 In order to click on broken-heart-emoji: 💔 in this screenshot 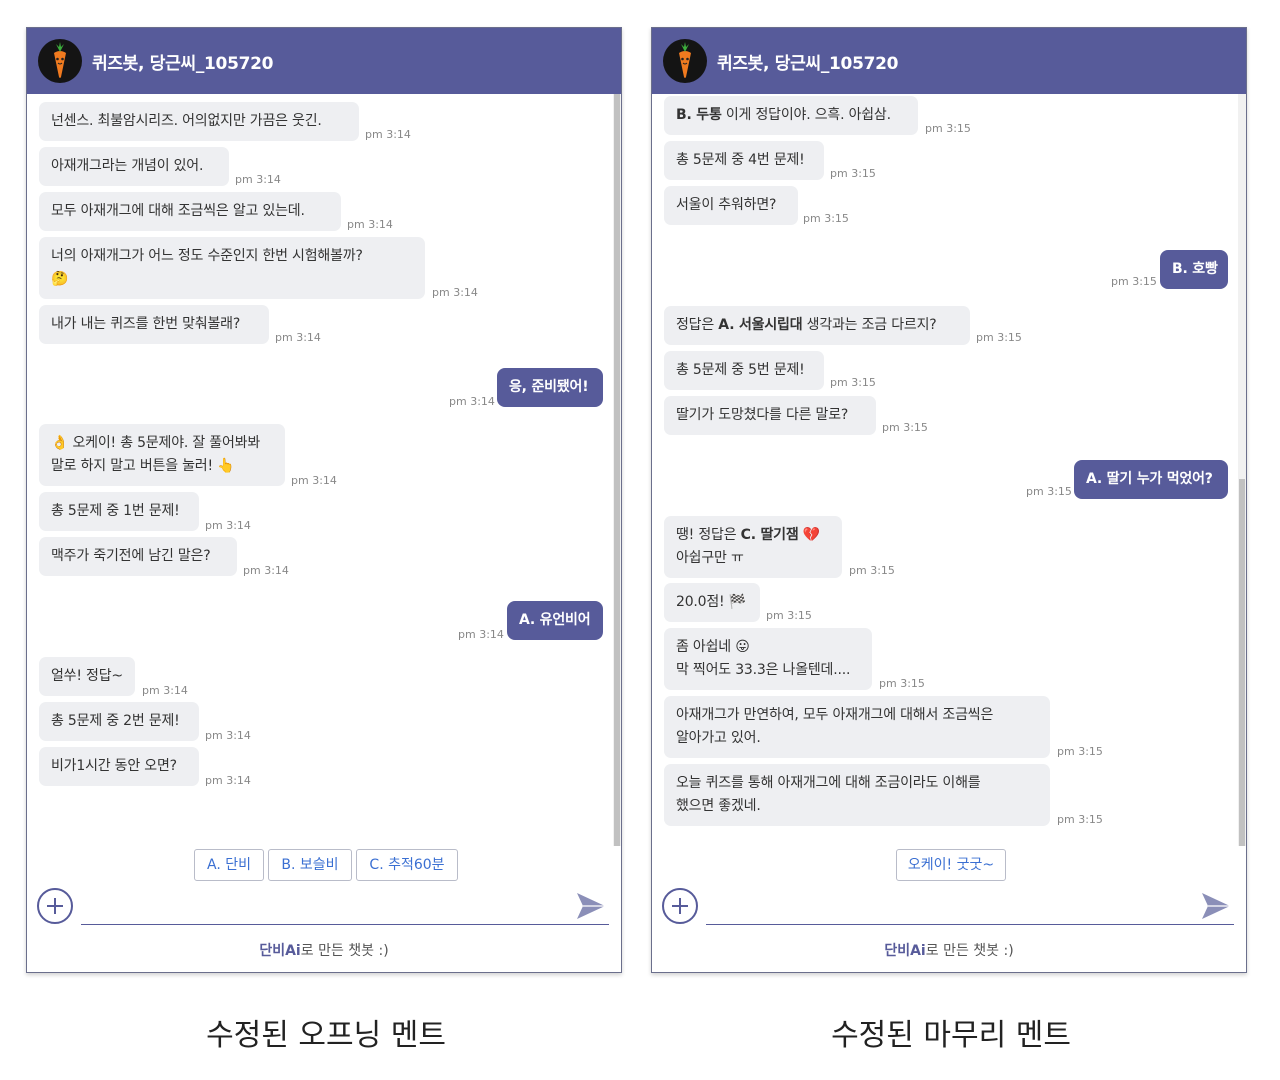, I will do `click(811, 535)`.